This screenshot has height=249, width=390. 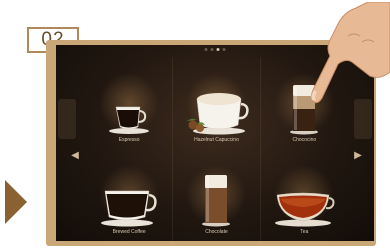 What do you see at coordinates (304, 140) in the screenshot?
I see `drink-label: Chococino` at bounding box center [304, 140].